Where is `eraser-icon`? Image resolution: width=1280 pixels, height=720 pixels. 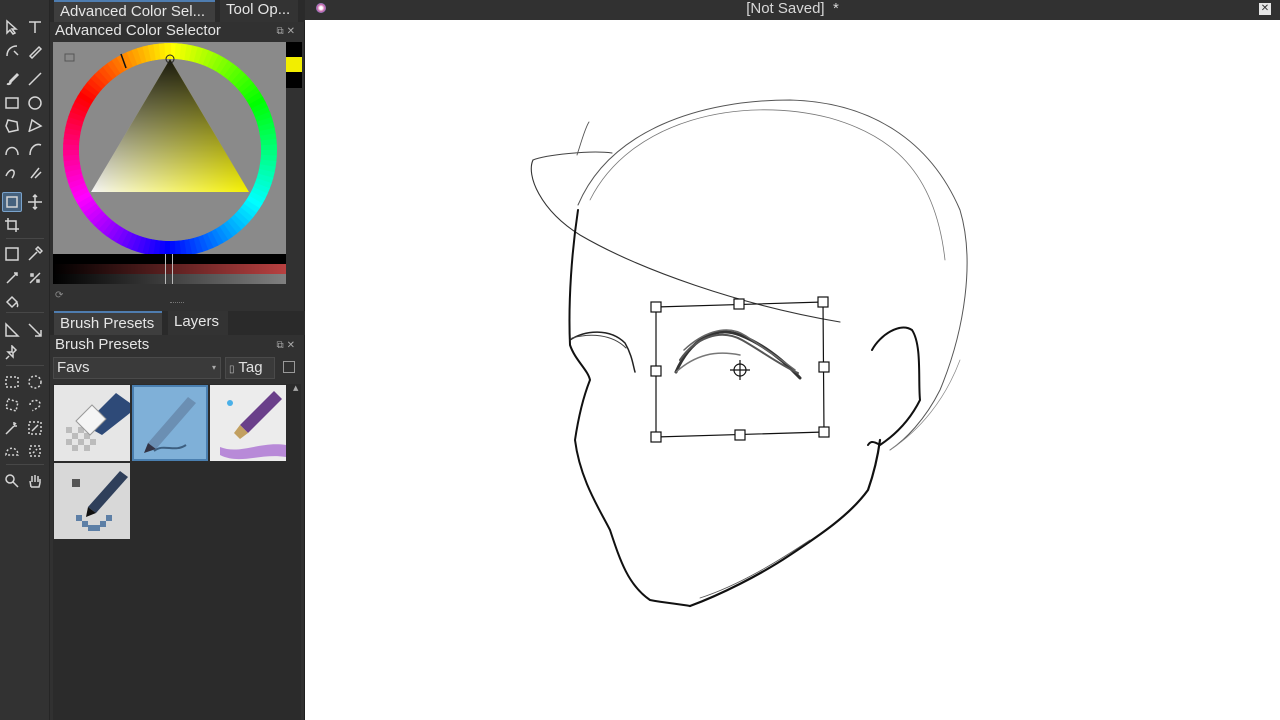 eraser-icon is located at coordinates (92, 423).